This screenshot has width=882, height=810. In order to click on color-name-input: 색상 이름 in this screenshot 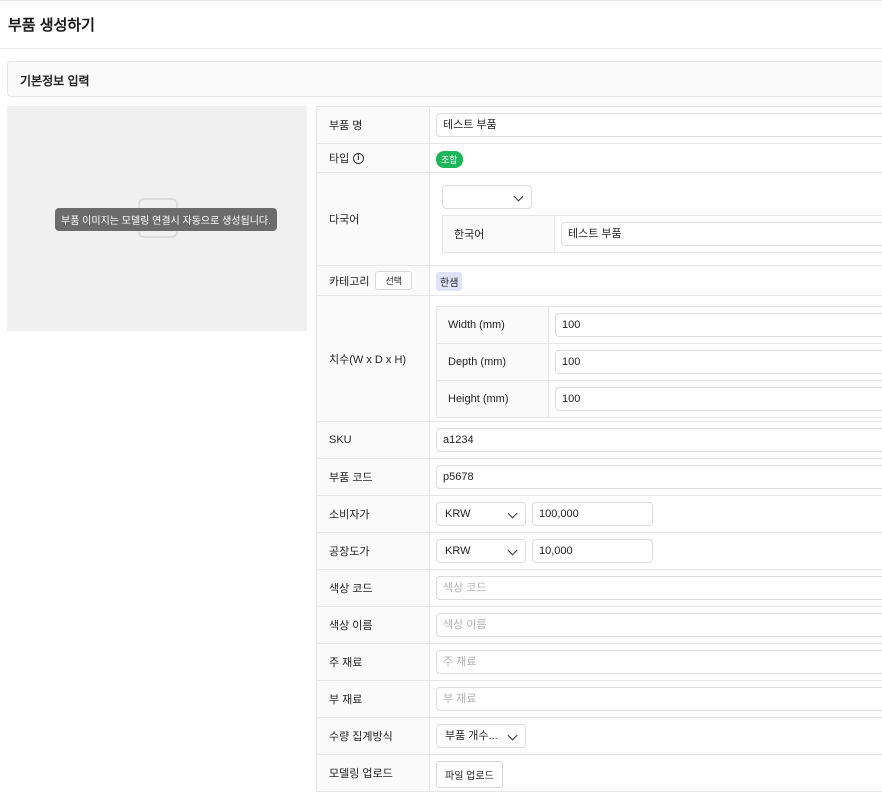, I will do `click(659, 625)`.